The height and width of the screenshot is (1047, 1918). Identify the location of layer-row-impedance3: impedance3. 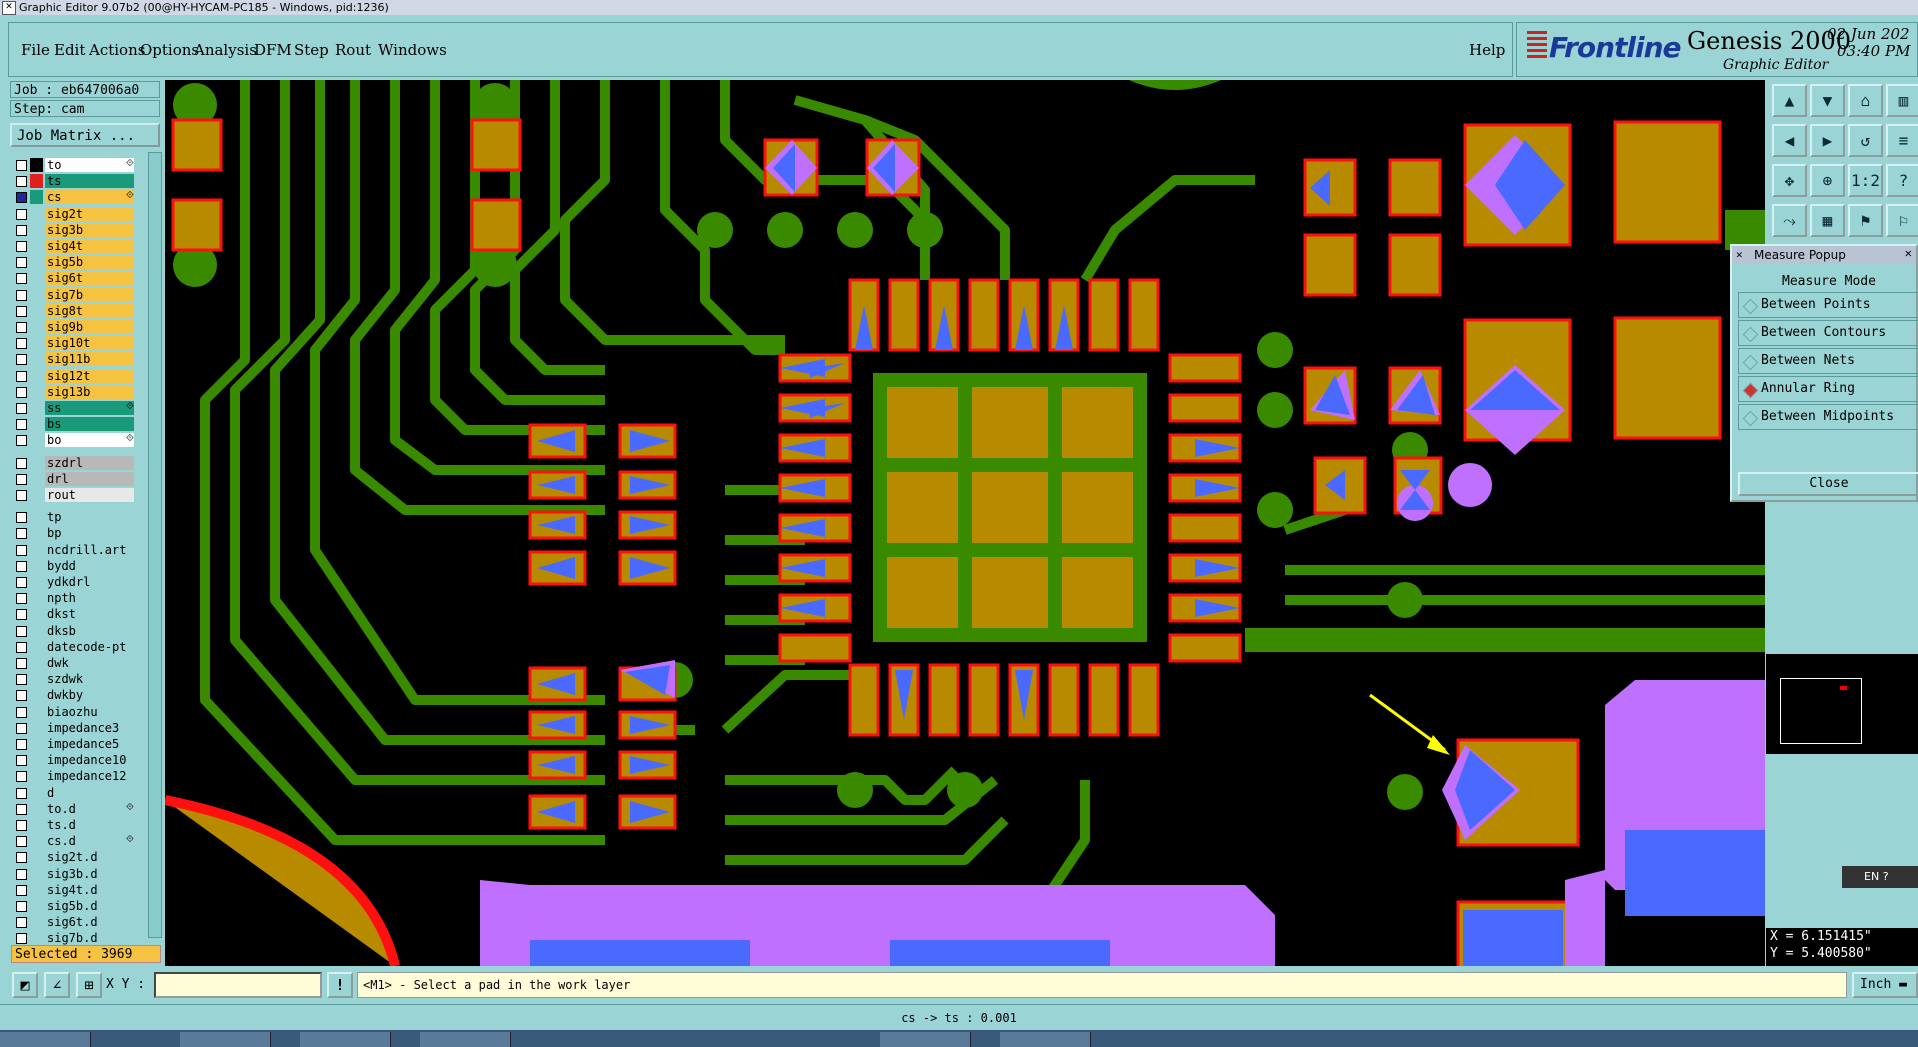
(76, 728).